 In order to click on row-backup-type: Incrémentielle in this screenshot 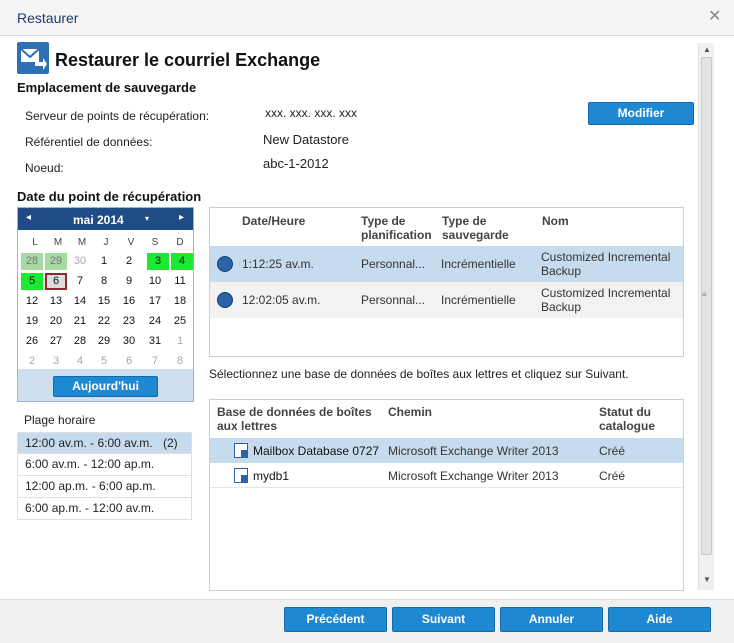, I will do `click(478, 300)`.